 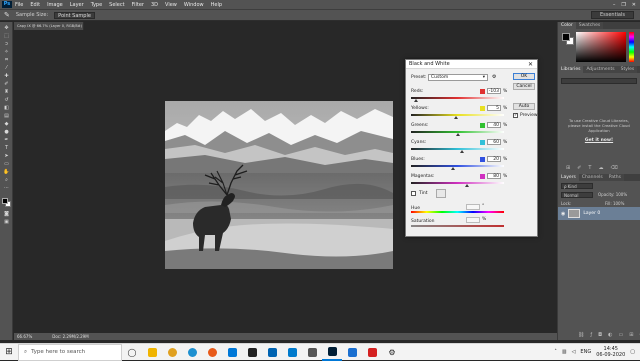 What do you see at coordinates (555, 352) in the screenshot?
I see `tray-arrow-icon: ˄` at bounding box center [555, 352].